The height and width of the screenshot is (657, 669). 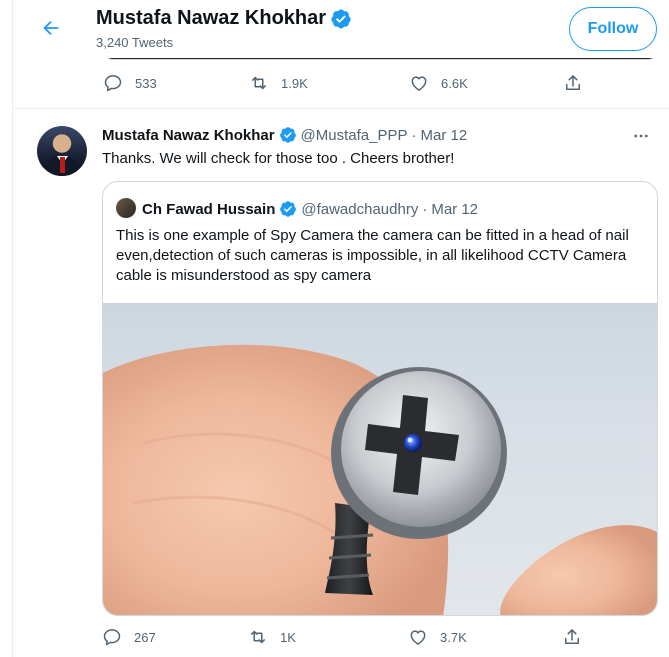 What do you see at coordinates (288, 637) in the screenshot?
I see `retweet-count: 1K` at bounding box center [288, 637].